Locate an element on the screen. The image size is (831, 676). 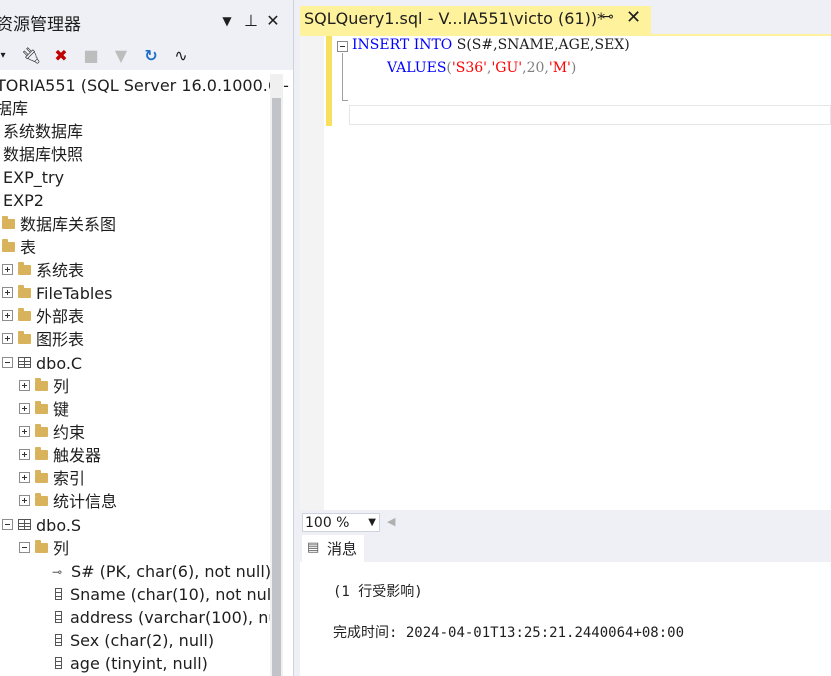
tree-node-exp-try: EXP_try is located at coordinates (33, 177).